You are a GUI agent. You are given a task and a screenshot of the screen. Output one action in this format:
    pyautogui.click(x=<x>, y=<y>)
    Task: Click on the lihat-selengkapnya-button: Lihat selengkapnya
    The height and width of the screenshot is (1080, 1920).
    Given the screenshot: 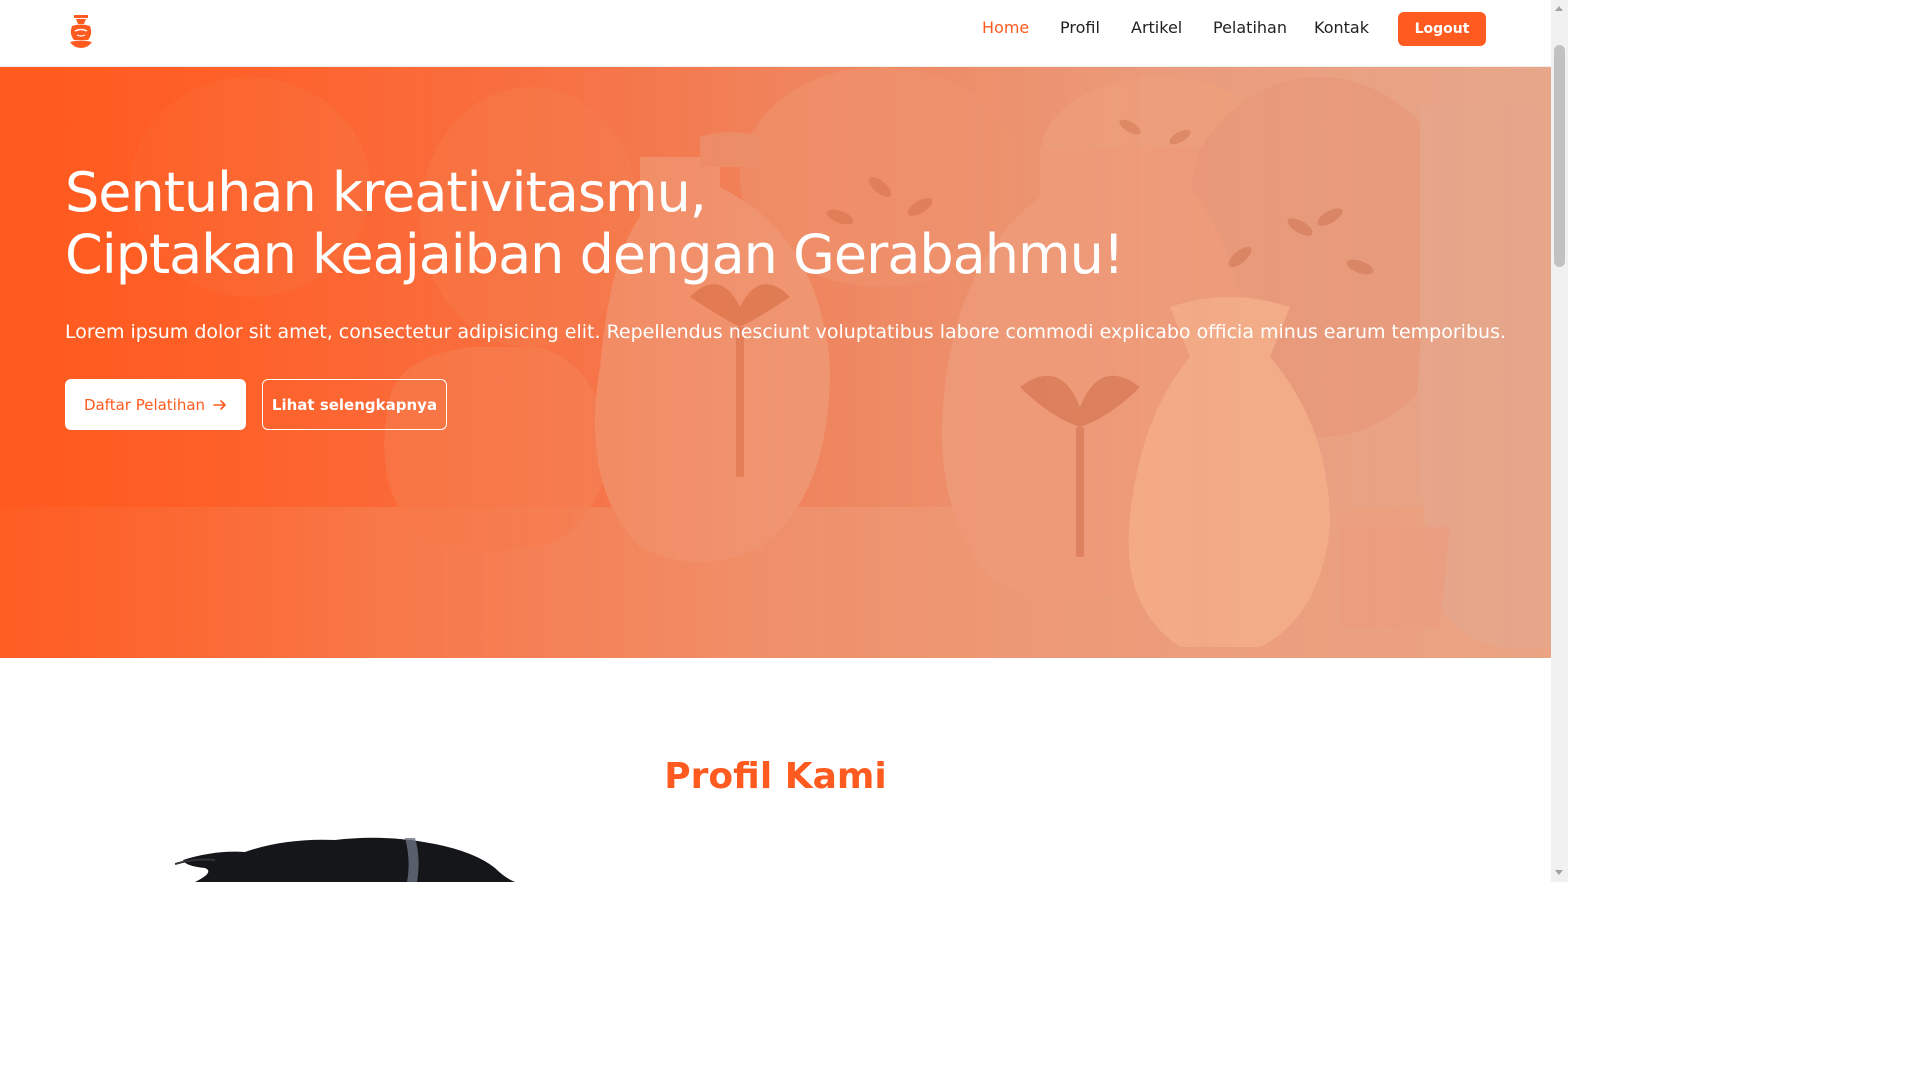 What is the action you would take?
    pyautogui.click(x=354, y=404)
    